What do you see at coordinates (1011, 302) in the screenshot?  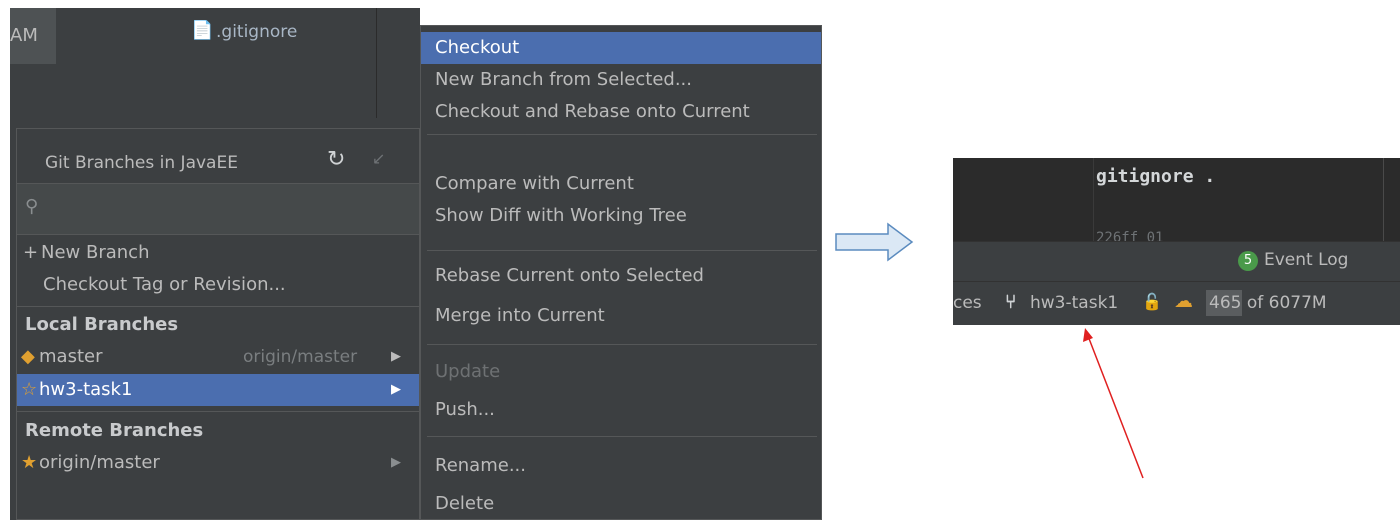 I see `git-branch-icon: ⑂` at bounding box center [1011, 302].